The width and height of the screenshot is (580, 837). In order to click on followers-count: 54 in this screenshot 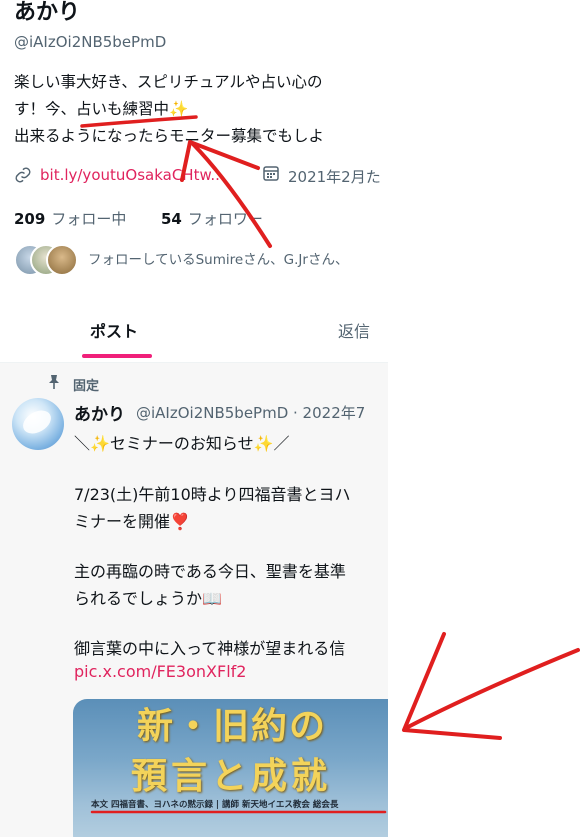, I will do `click(171, 219)`.